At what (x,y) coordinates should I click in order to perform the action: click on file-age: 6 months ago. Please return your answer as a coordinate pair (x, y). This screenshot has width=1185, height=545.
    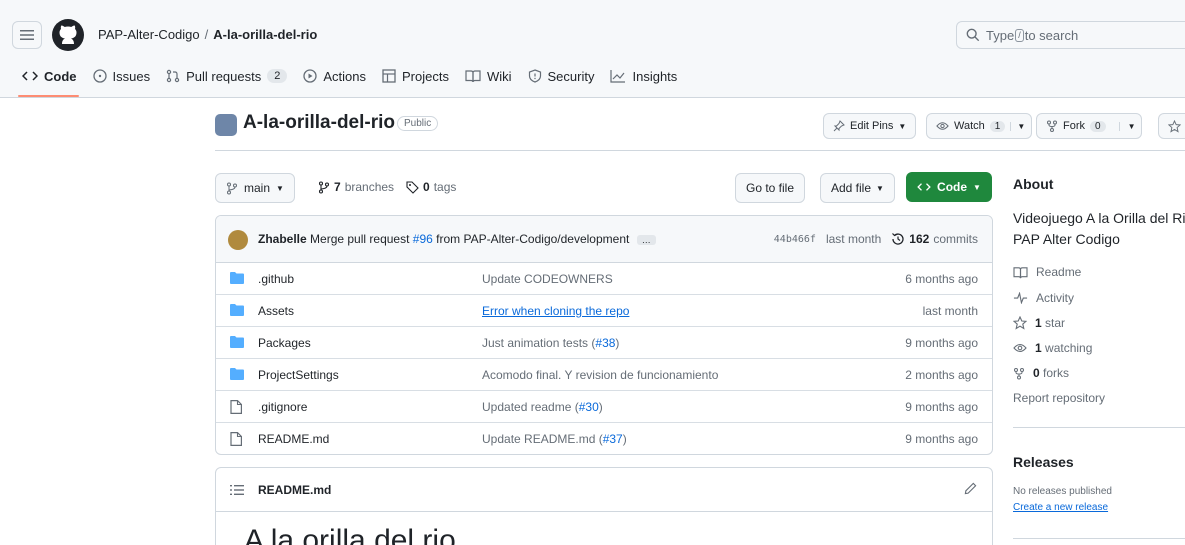
    Looking at the image, I should click on (941, 279).